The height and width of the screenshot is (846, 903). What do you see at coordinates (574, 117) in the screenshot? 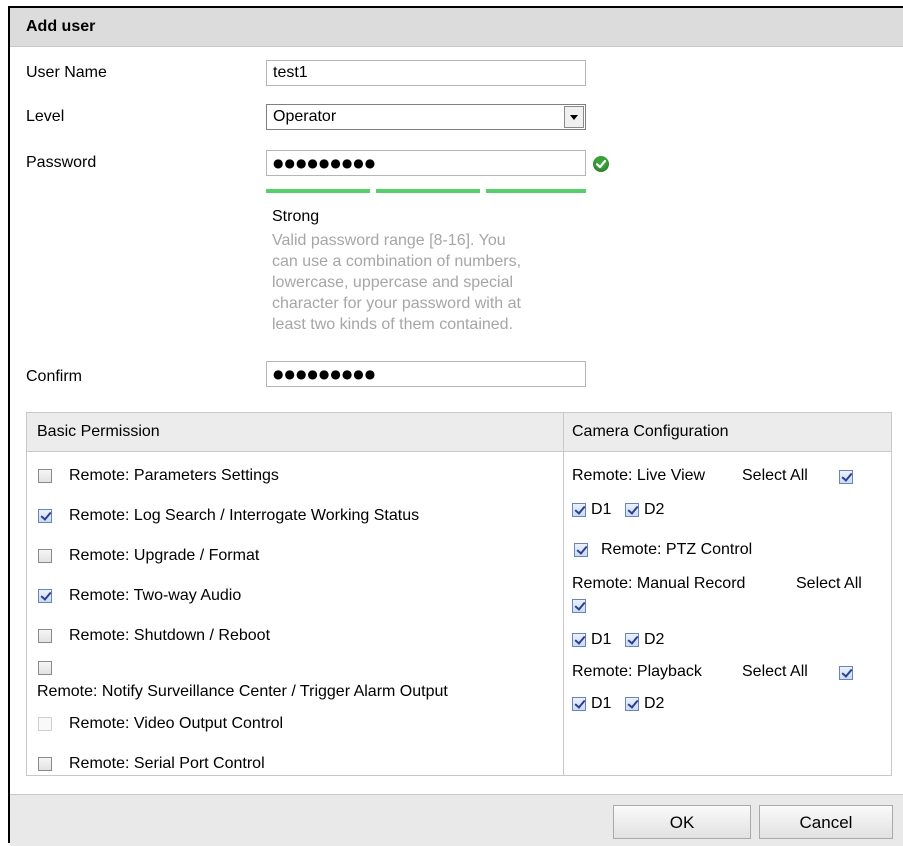
I see `chevron-down-icon` at bounding box center [574, 117].